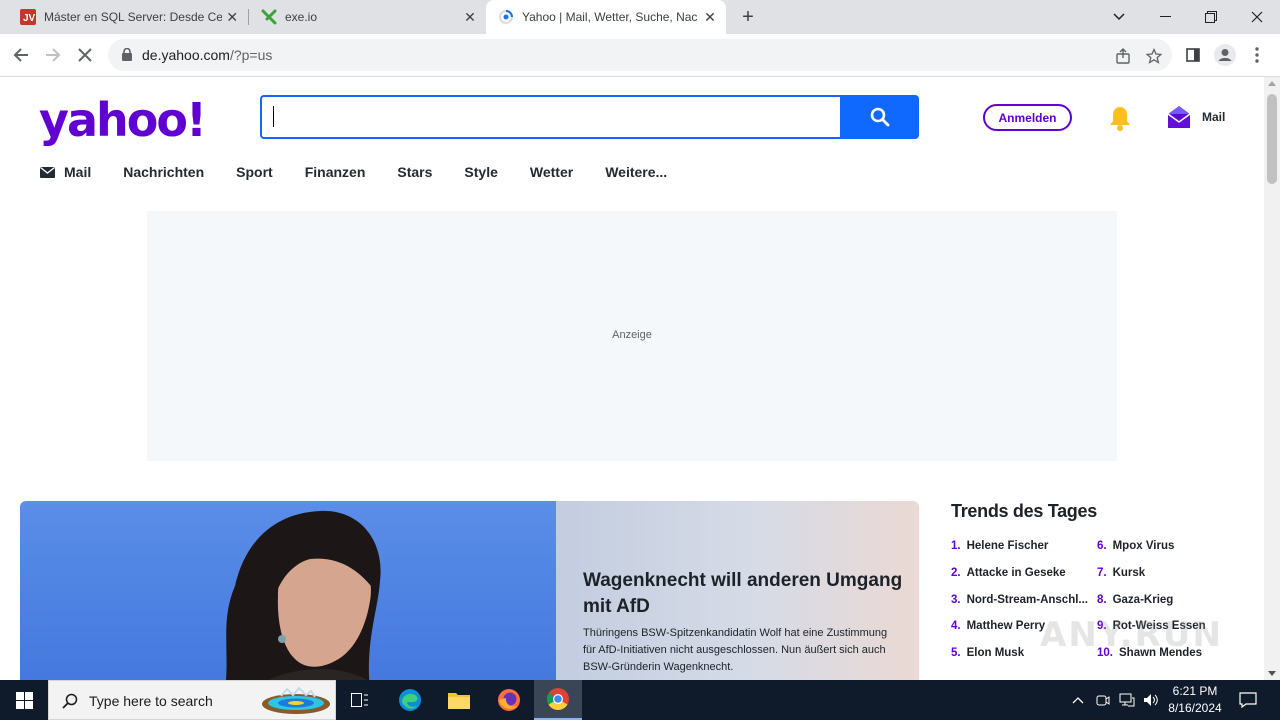 The width and height of the screenshot is (1280, 720). What do you see at coordinates (1154, 56) in the screenshot?
I see `bookmark-star-icon` at bounding box center [1154, 56].